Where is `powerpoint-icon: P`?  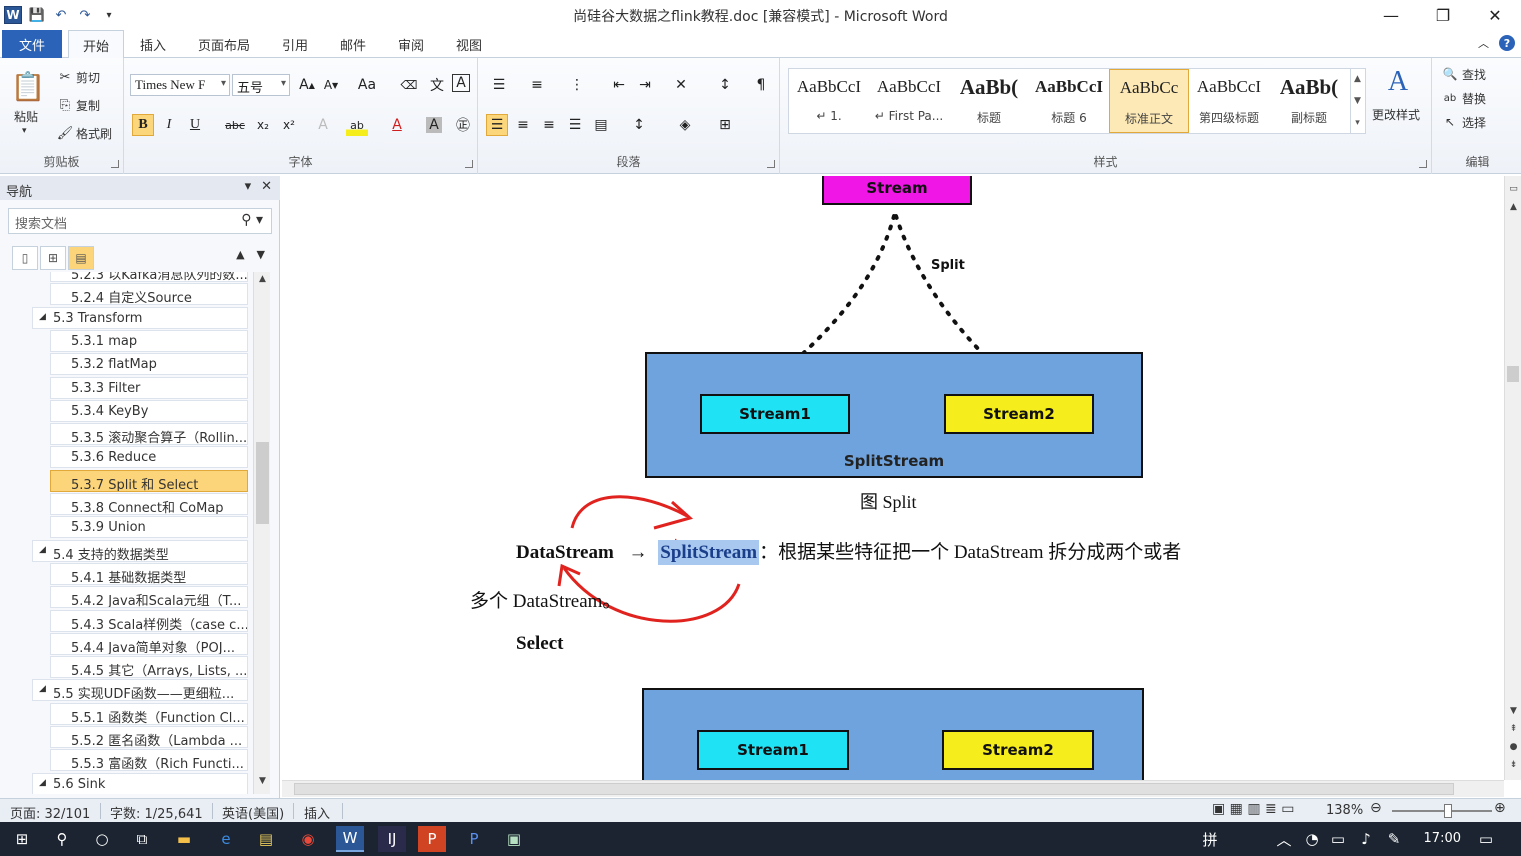
powerpoint-icon: P is located at coordinates (432, 839).